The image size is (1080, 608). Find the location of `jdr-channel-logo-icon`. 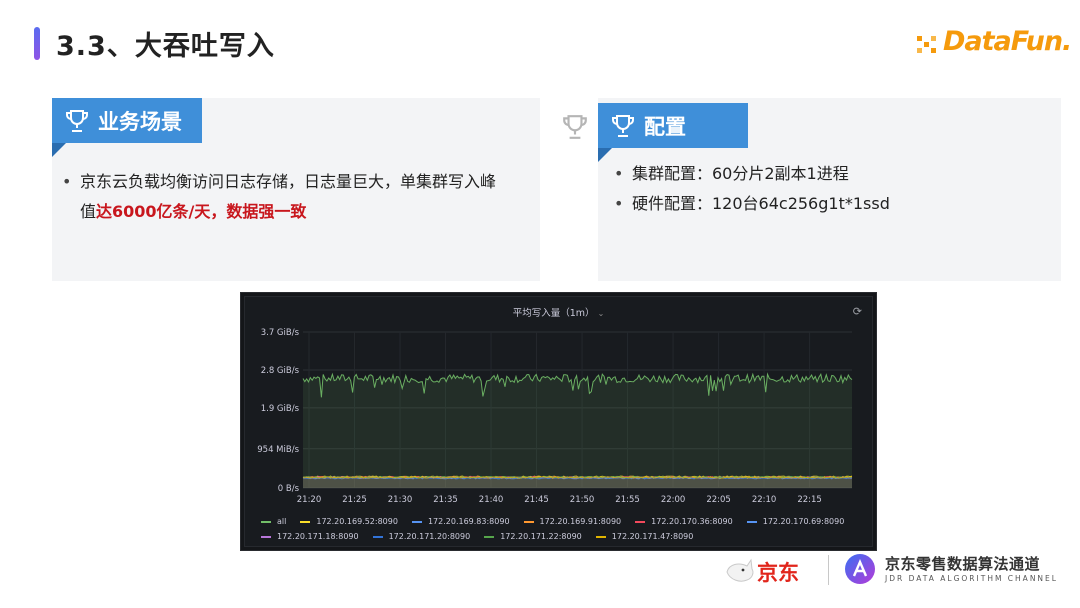

jdr-channel-logo-icon is located at coordinates (860, 569).